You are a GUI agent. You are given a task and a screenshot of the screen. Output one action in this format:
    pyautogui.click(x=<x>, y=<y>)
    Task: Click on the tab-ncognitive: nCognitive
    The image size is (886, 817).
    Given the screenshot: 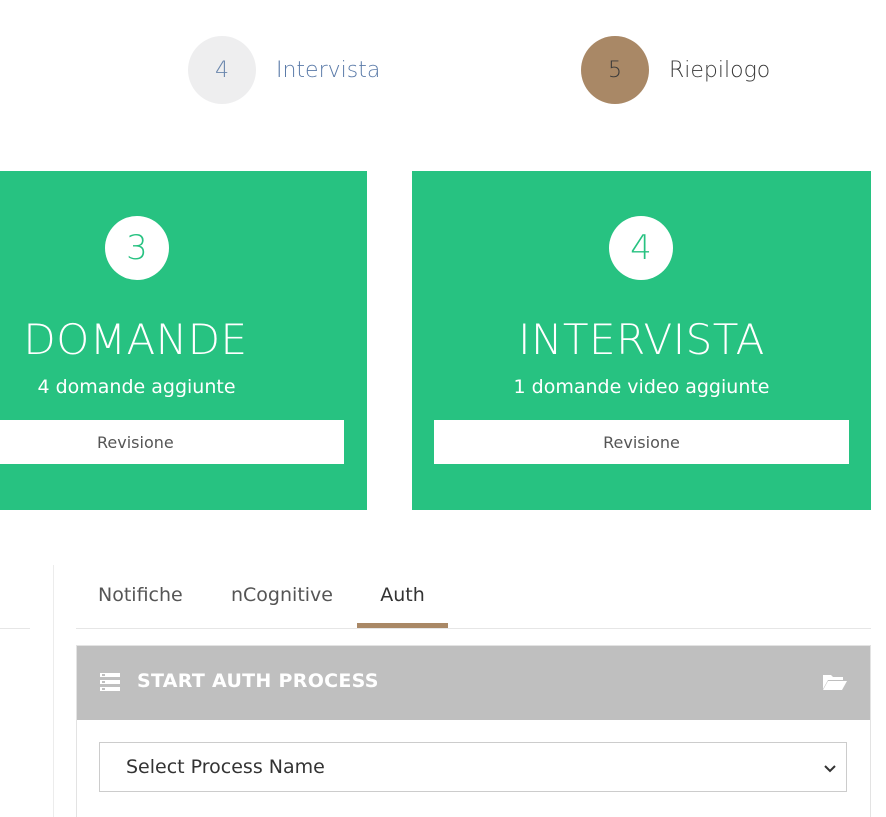 What is the action you would take?
    pyautogui.click(x=282, y=595)
    